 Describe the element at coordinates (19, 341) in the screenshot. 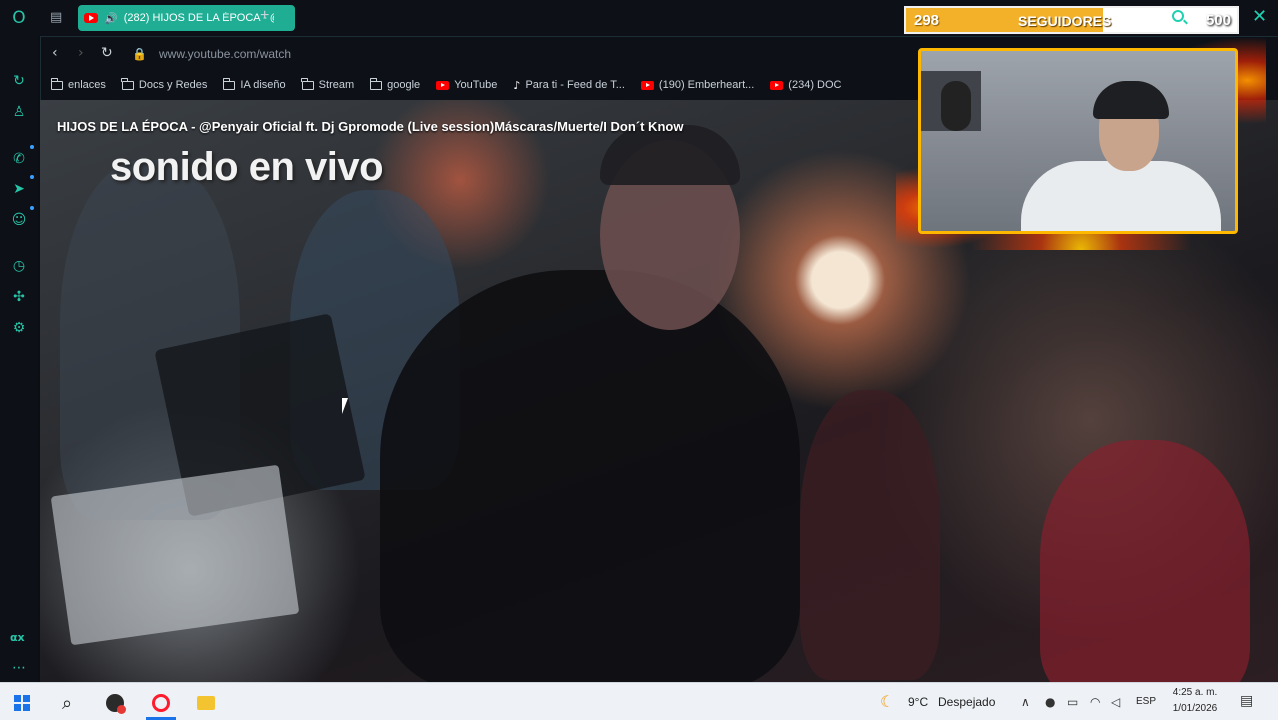

I see `opera-sidebar: O ↻ ♙ ✆ ➤ ☺ ◷ ✣ ⚙ αx ⋯` at that location.